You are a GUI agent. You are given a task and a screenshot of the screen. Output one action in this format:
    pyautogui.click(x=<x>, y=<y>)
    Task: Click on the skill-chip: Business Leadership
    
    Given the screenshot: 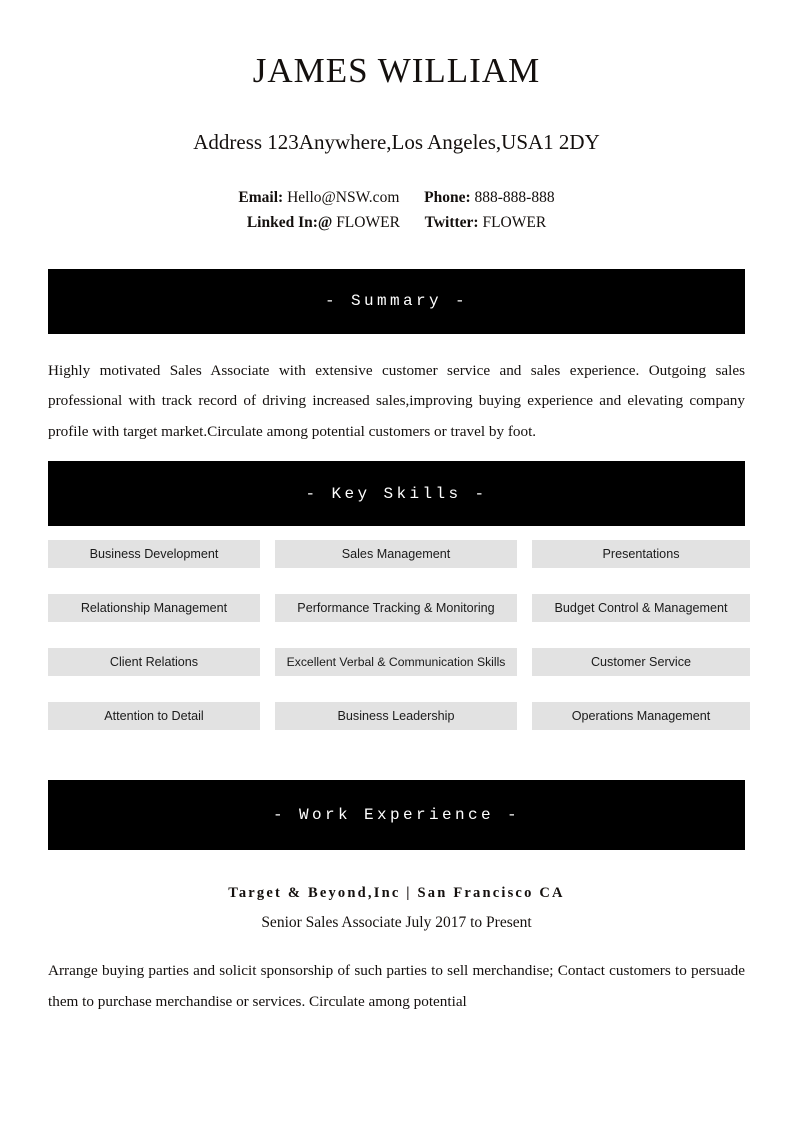 What is the action you would take?
    pyautogui.click(x=396, y=716)
    